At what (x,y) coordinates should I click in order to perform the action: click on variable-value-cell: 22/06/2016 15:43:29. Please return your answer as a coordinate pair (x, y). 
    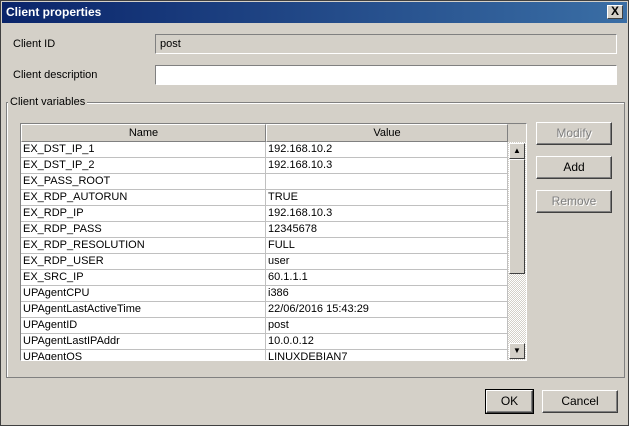
    Looking at the image, I should click on (387, 310).